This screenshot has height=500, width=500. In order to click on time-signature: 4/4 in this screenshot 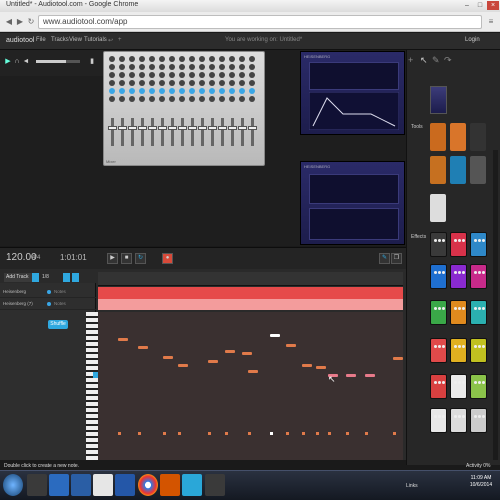, I will do `click(36, 258)`.